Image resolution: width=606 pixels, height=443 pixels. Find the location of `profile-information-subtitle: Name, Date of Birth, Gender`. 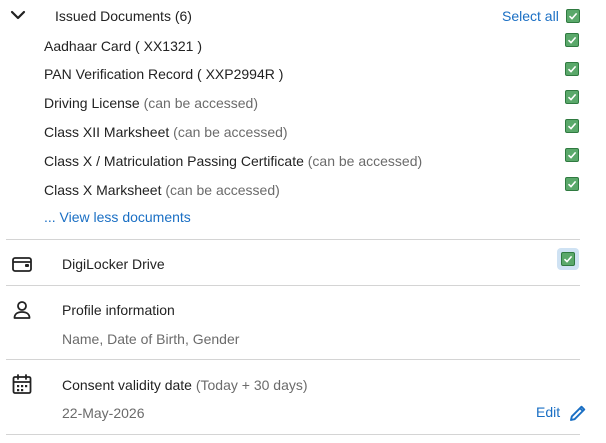

profile-information-subtitle: Name, Date of Birth, Gender is located at coordinates (151, 339).